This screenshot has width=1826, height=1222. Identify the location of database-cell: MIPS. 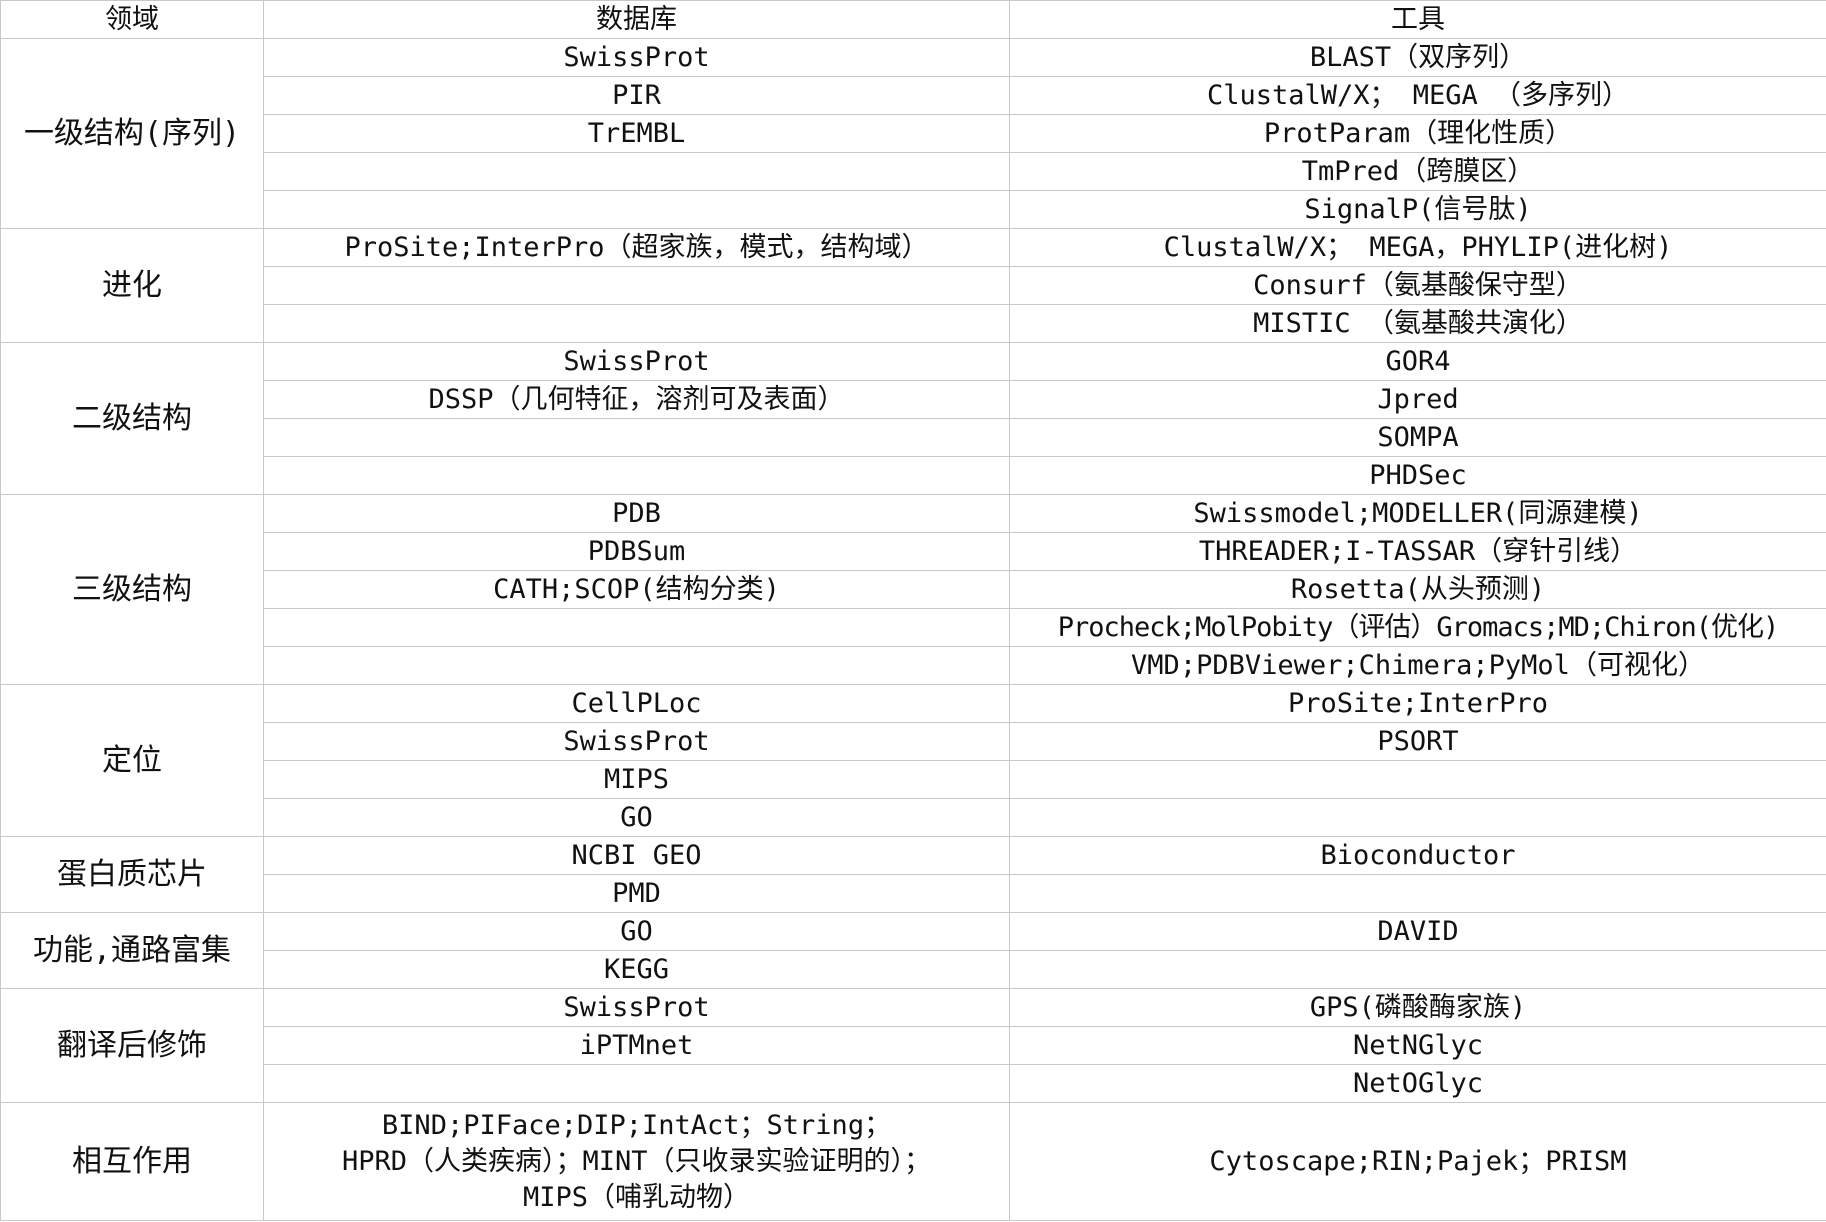
(636, 779).